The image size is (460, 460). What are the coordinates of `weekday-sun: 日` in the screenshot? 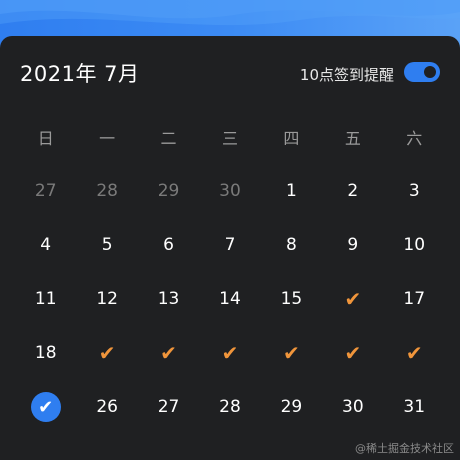 It's located at (45, 138).